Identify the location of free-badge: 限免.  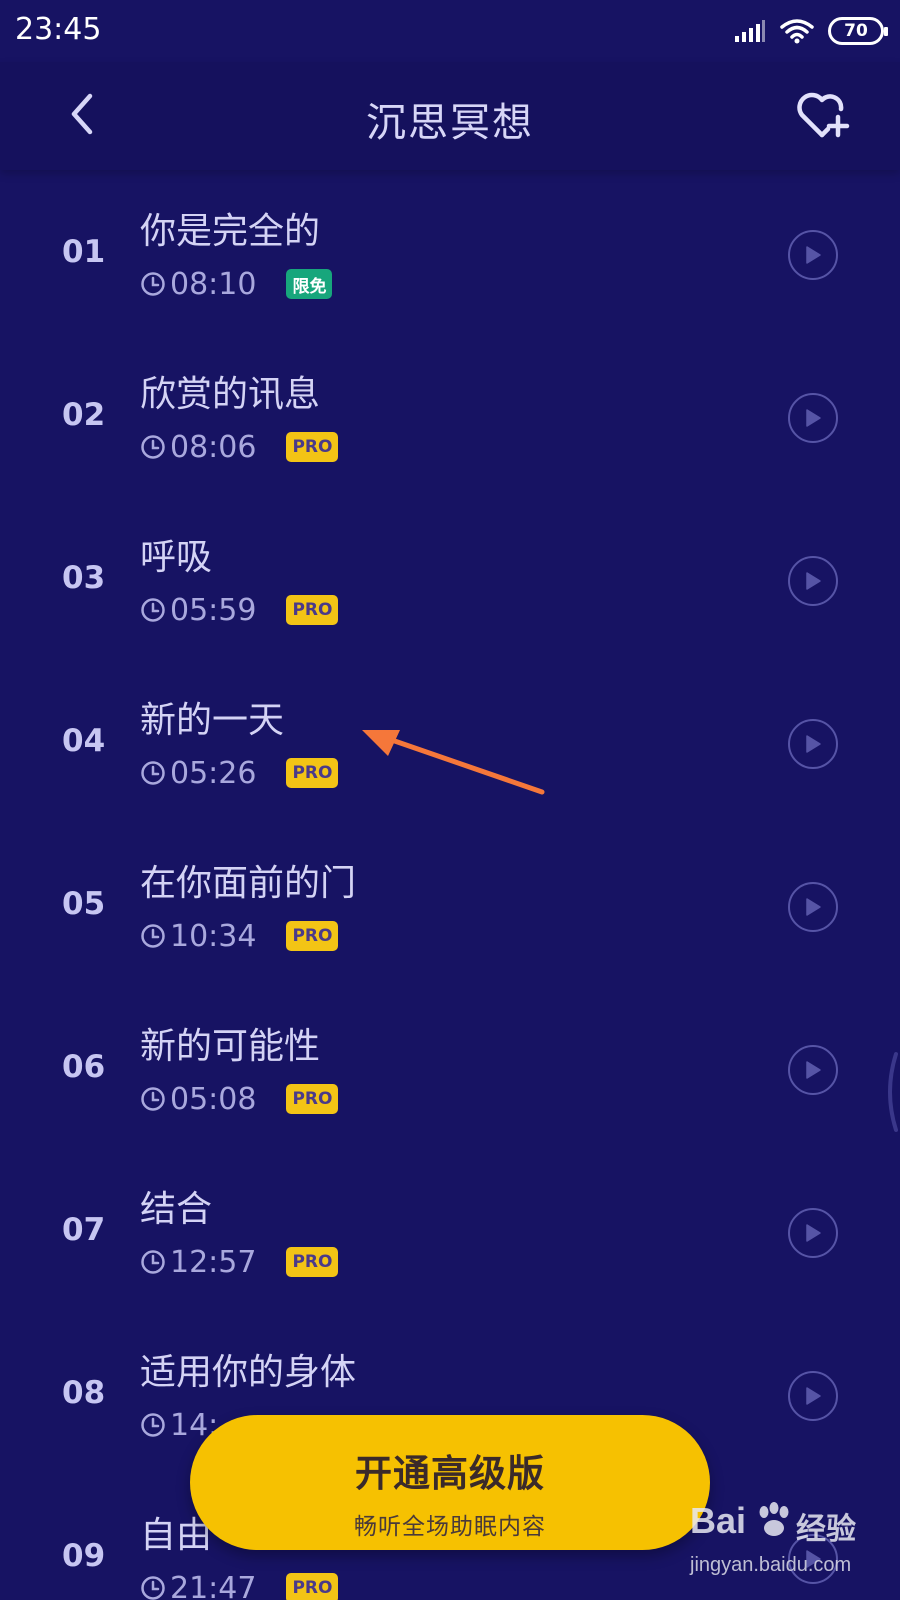
(309, 284).